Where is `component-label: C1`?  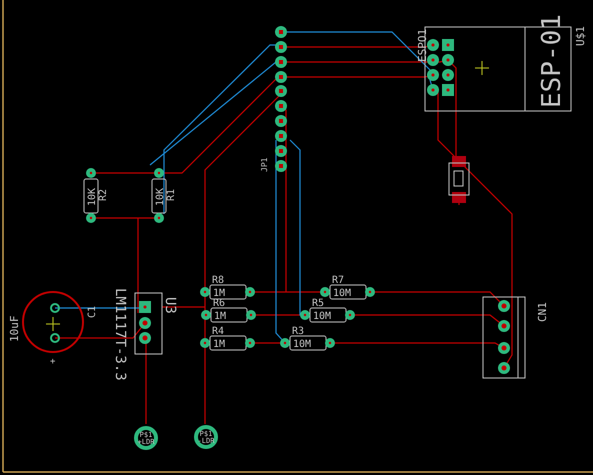
component-label: C1 is located at coordinates (92, 312).